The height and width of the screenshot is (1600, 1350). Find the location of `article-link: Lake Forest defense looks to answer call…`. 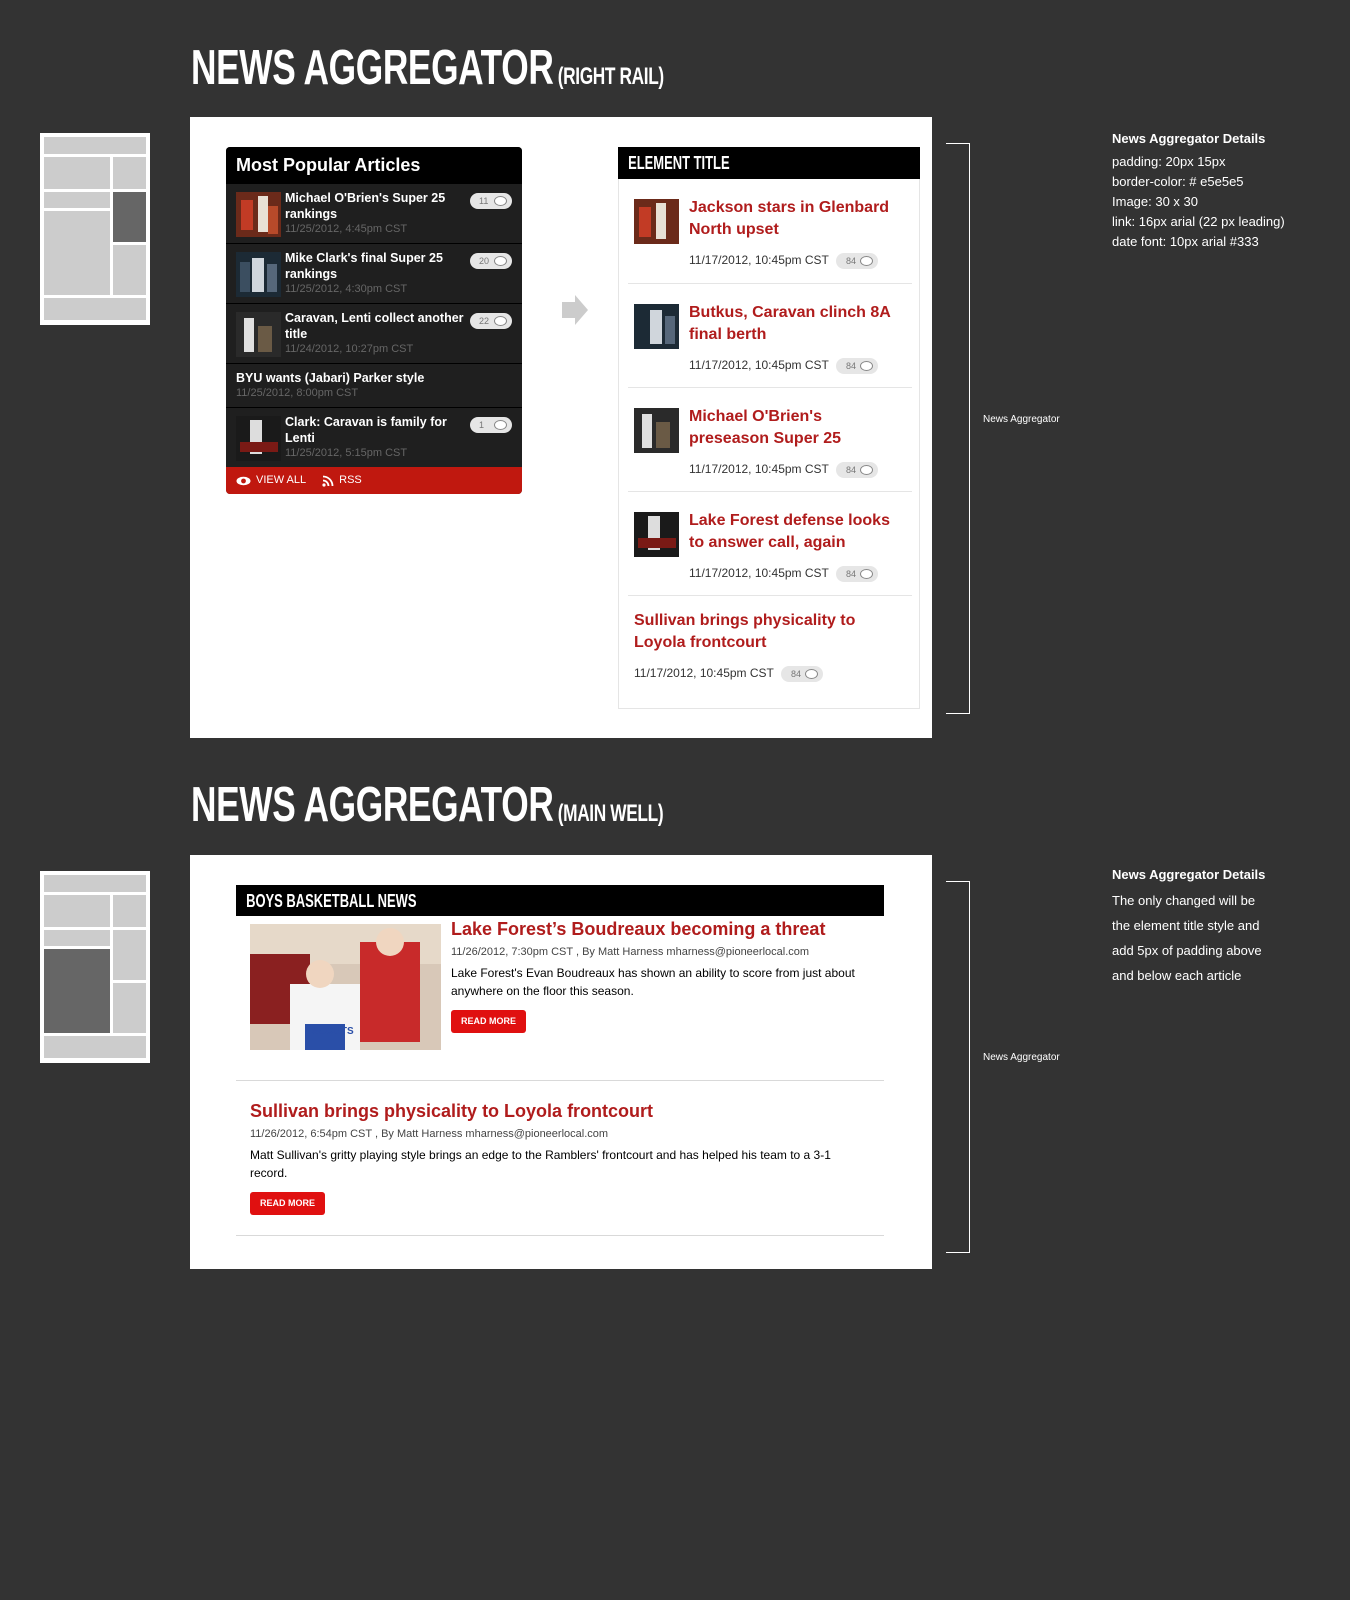

article-link: Lake Forest defense looks to answer call… is located at coordinates (796, 532).